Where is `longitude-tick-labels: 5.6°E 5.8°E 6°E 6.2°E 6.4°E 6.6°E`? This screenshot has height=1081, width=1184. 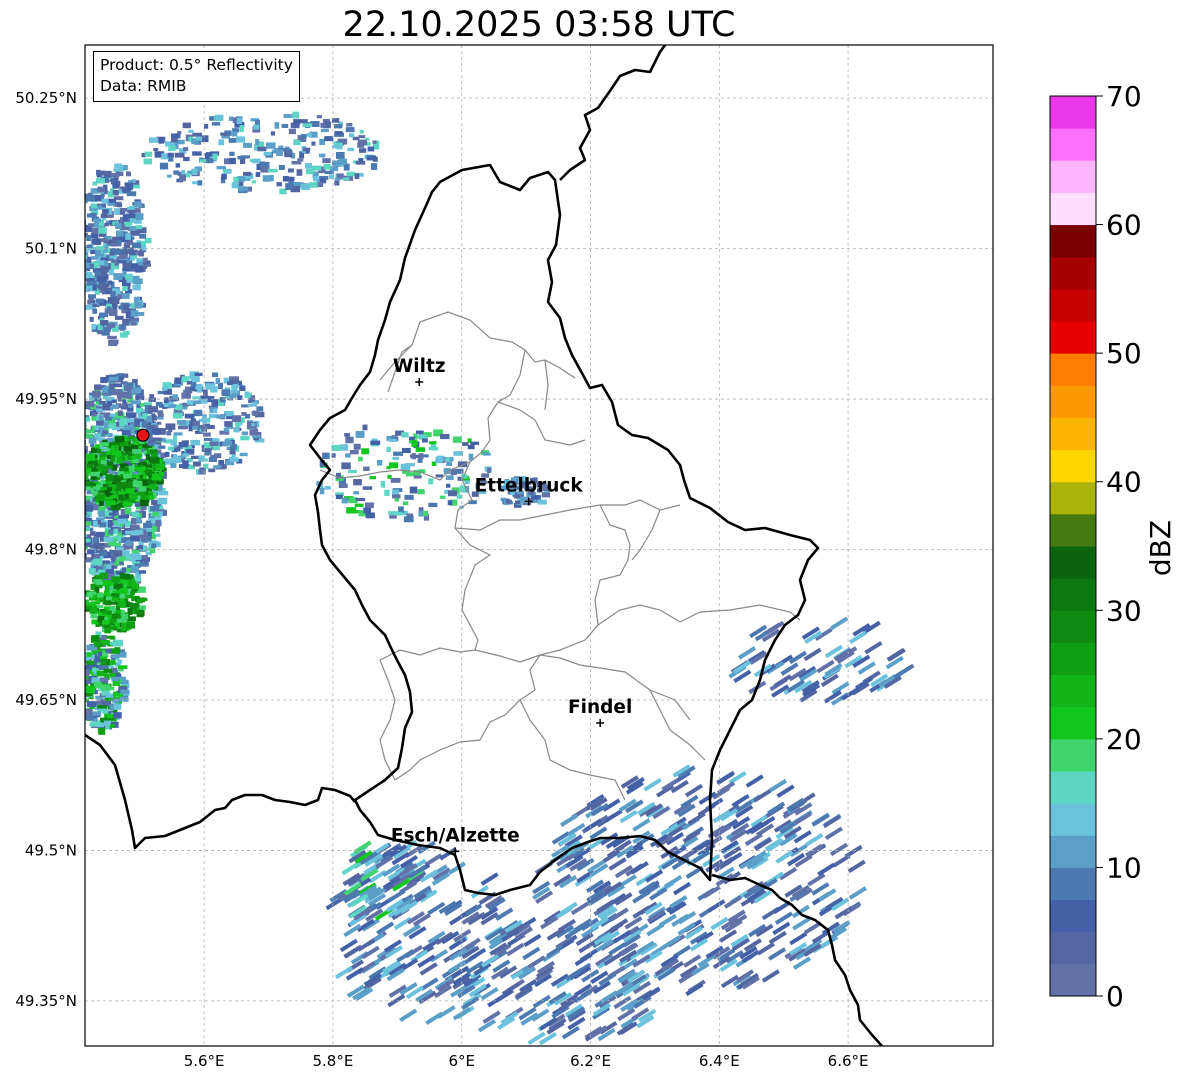 longitude-tick-labels: 5.6°E 5.8°E 6°E 6.2°E 6.4°E 6.6°E is located at coordinates (526, 1061).